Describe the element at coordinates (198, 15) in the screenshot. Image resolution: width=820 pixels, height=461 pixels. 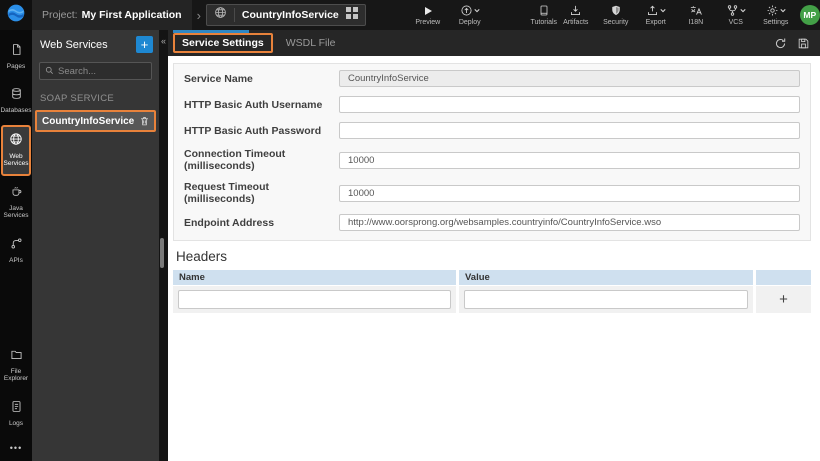
I see `breadcrumb-chevron: ›` at that location.